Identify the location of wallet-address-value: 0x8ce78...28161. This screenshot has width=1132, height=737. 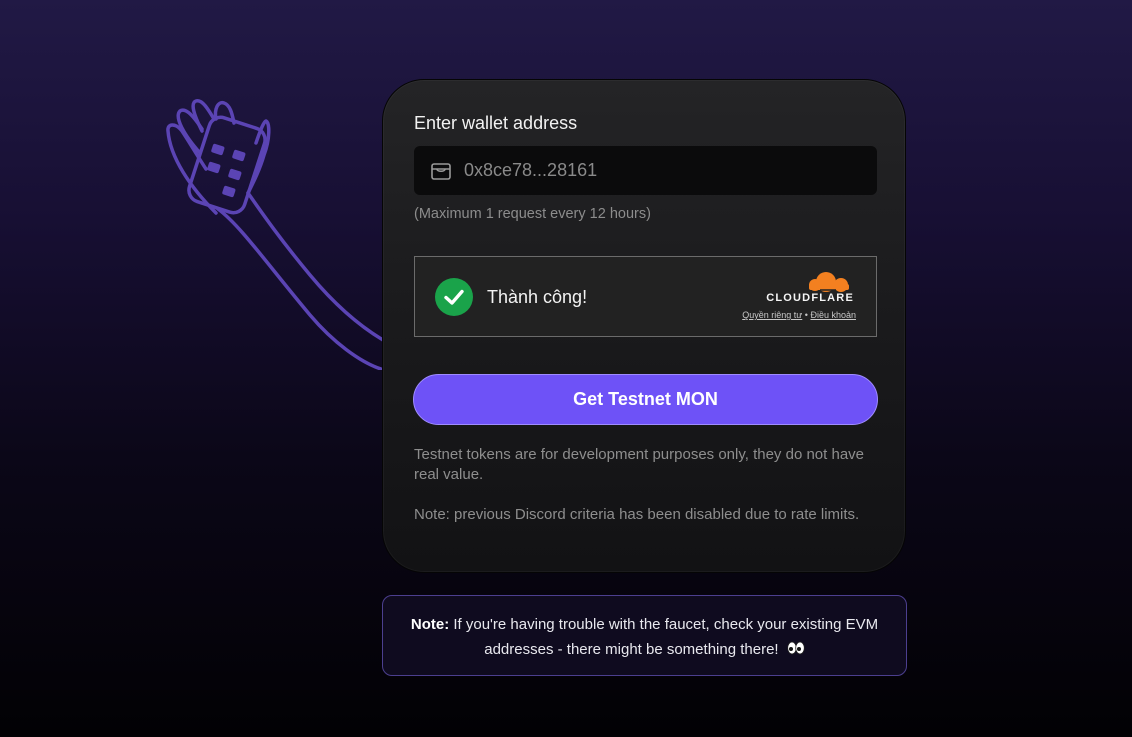
(531, 170).